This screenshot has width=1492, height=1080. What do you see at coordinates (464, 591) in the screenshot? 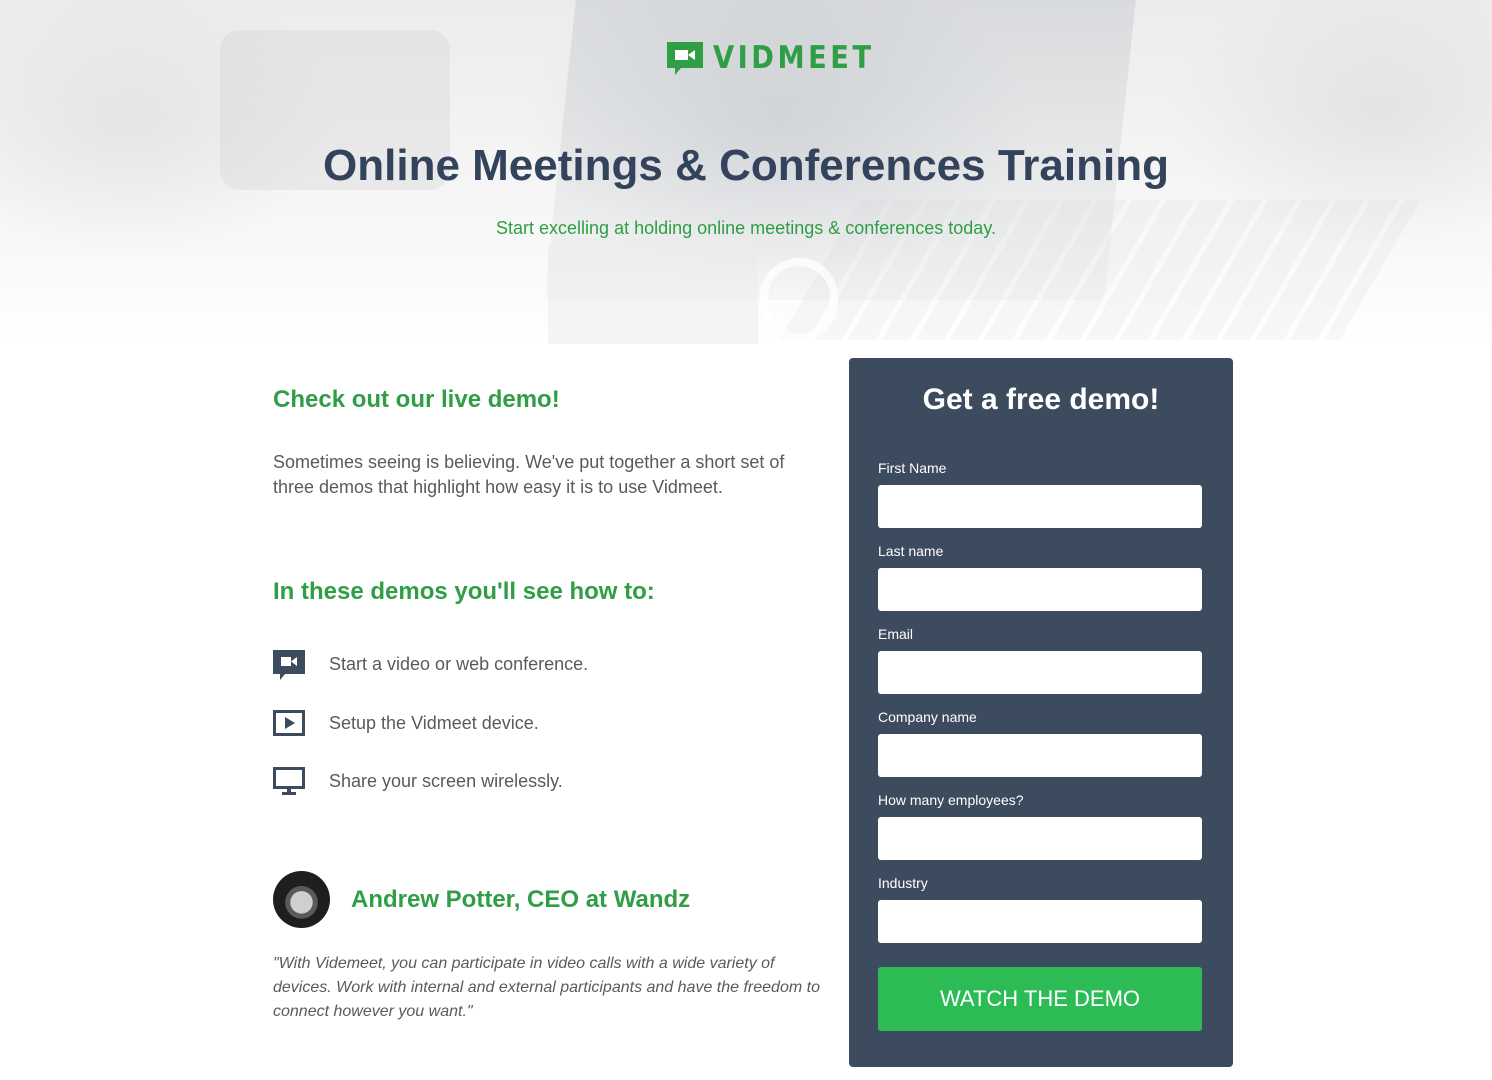
I see `features-heading: In these demos you'll see how to:` at bounding box center [464, 591].